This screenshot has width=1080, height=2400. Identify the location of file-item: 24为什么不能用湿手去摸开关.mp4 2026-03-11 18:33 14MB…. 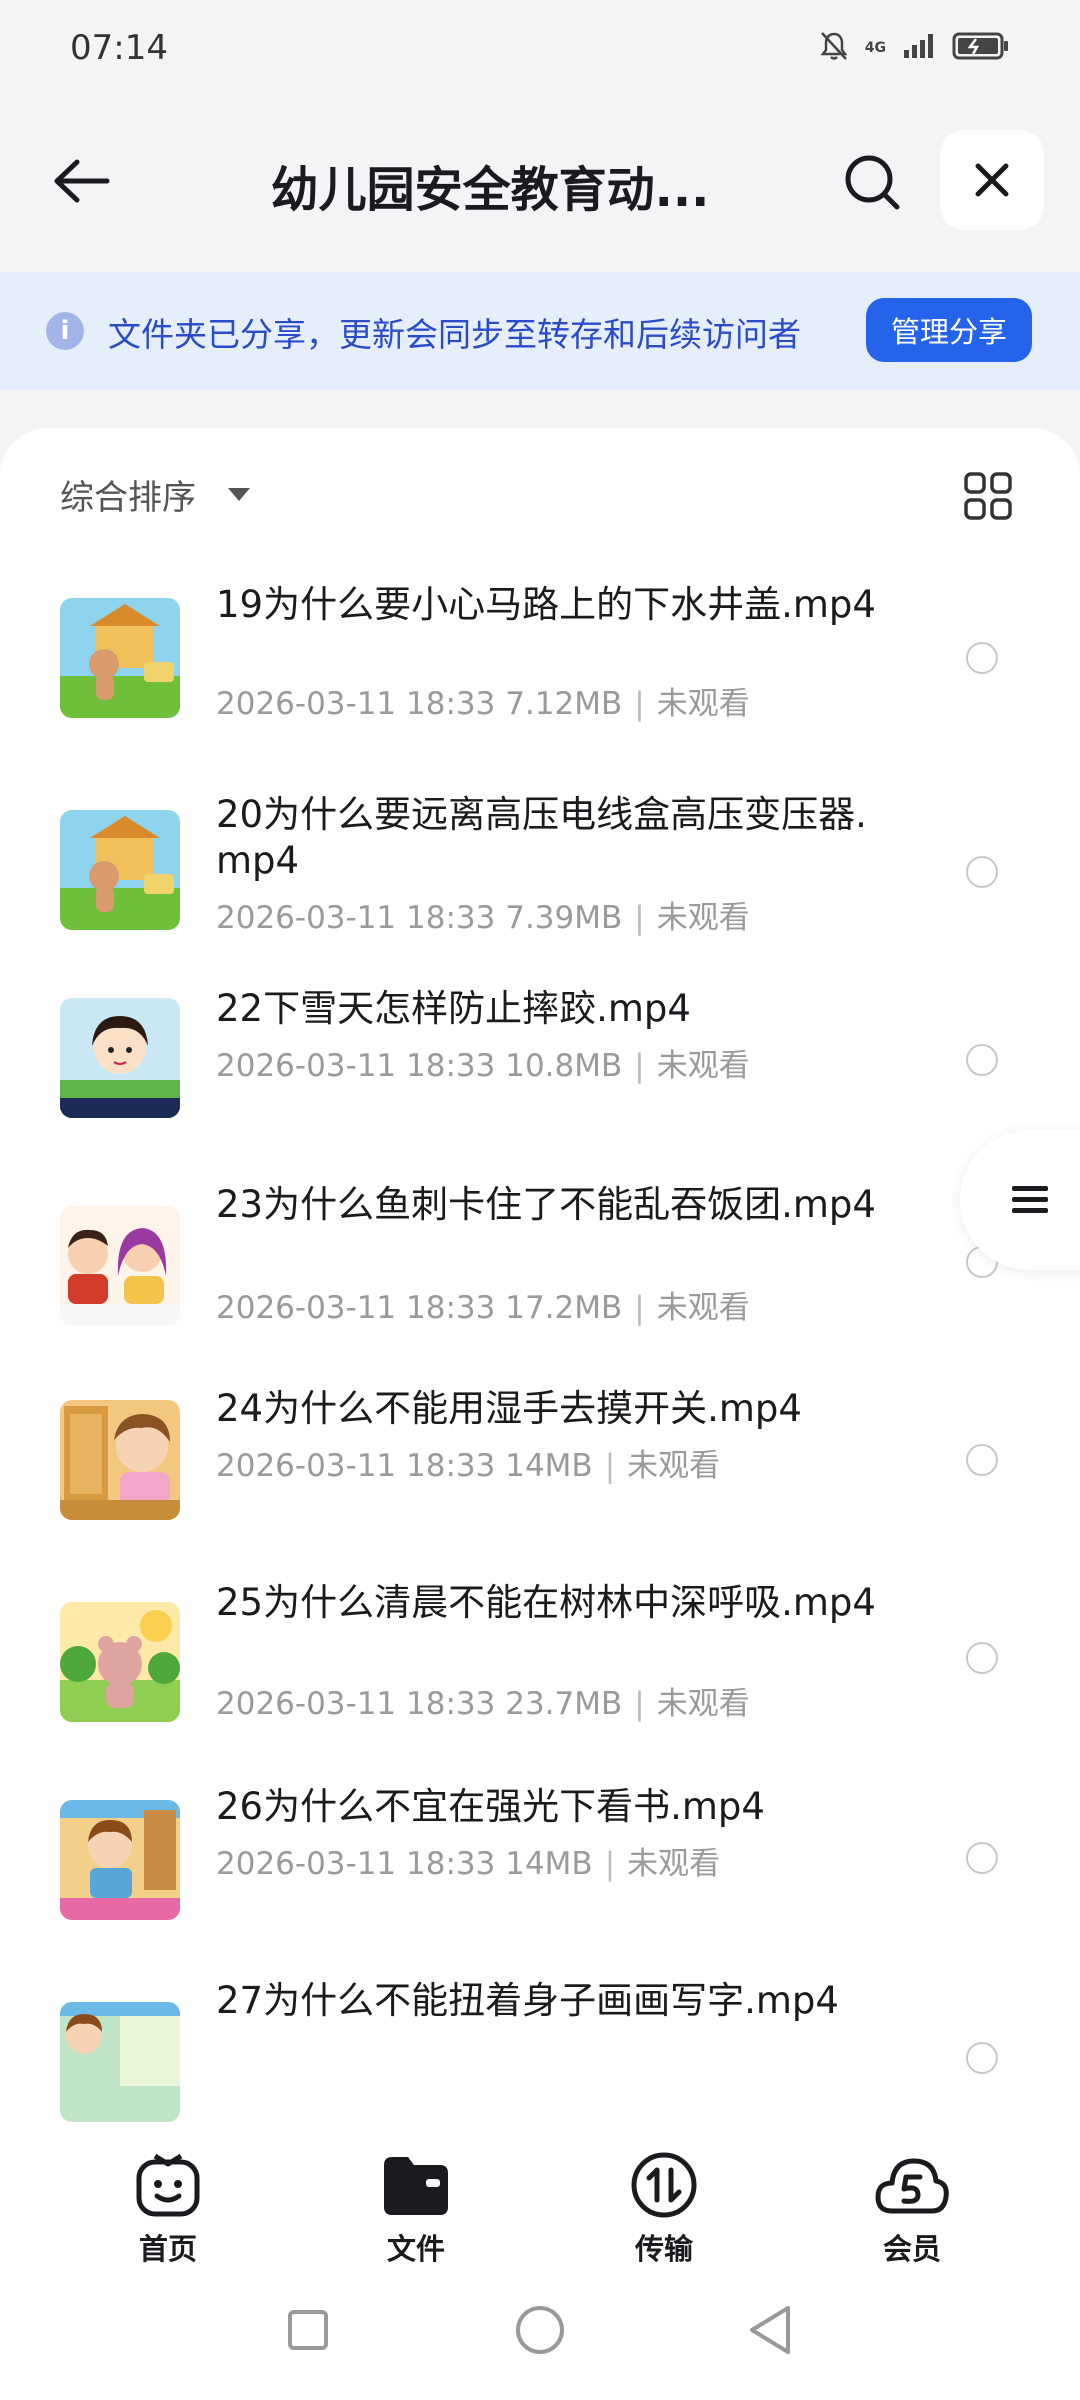
(540, 1484).